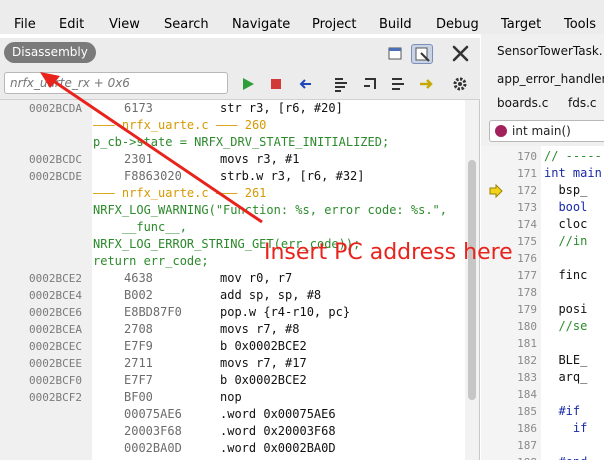 The height and width of the screenshot is (460, 604). I want to click on annotation-arrow, so click(151, 148).